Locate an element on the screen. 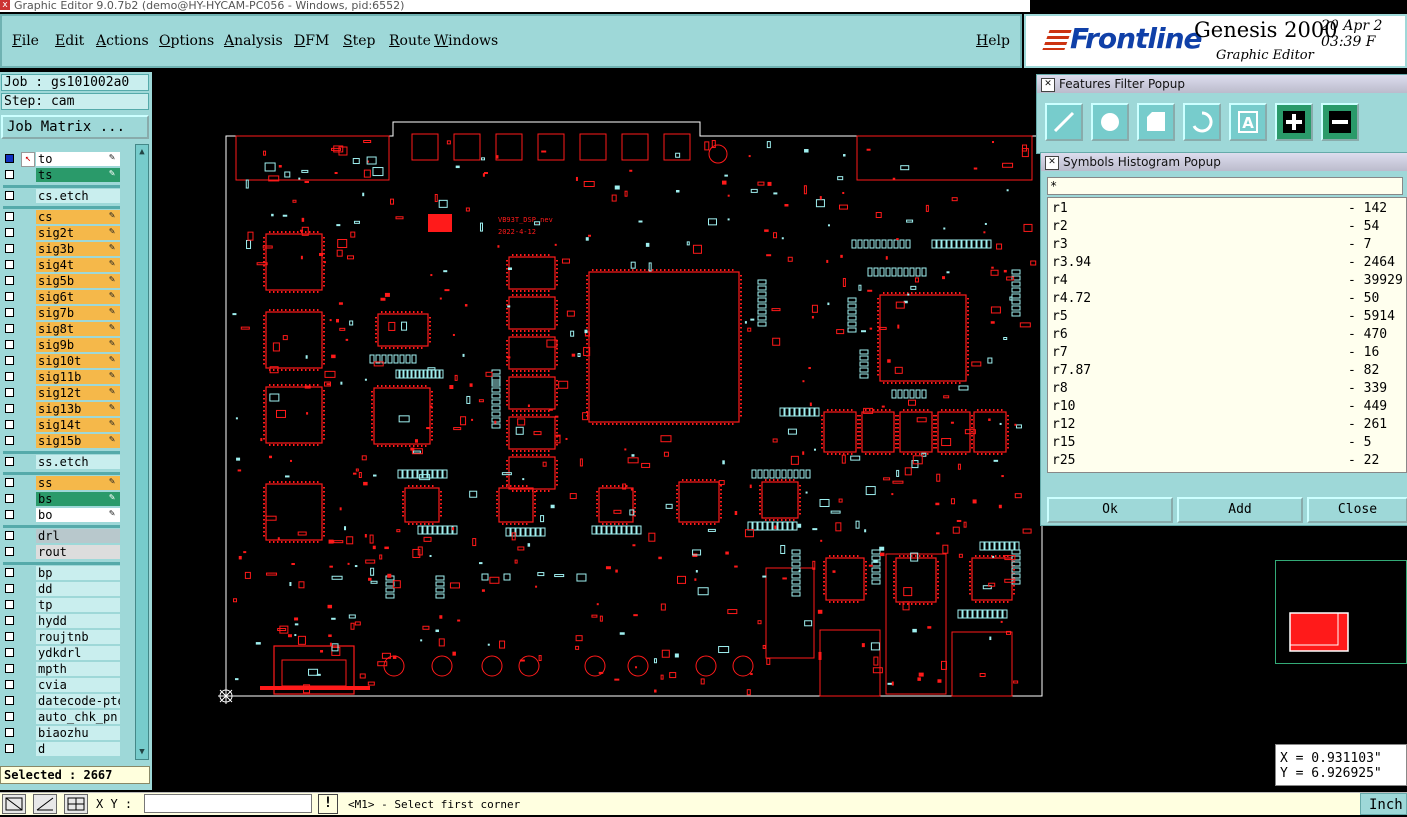  layer-row-sig12t: sig12t ✎ is located at coordinates (61, 393).